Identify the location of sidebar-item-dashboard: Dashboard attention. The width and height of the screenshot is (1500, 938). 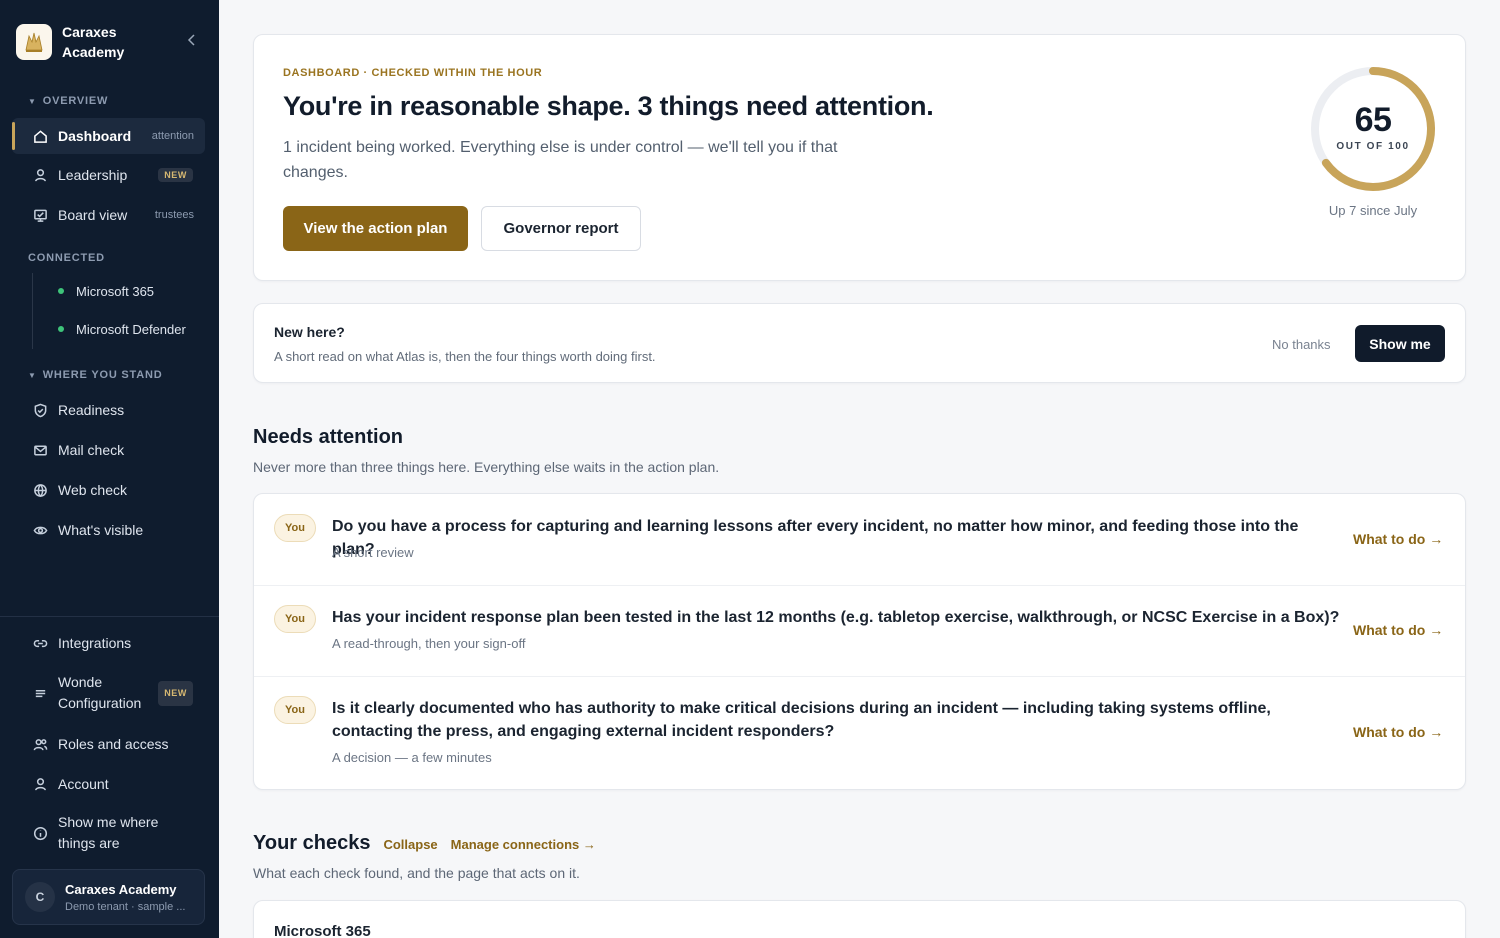
(108, 136).